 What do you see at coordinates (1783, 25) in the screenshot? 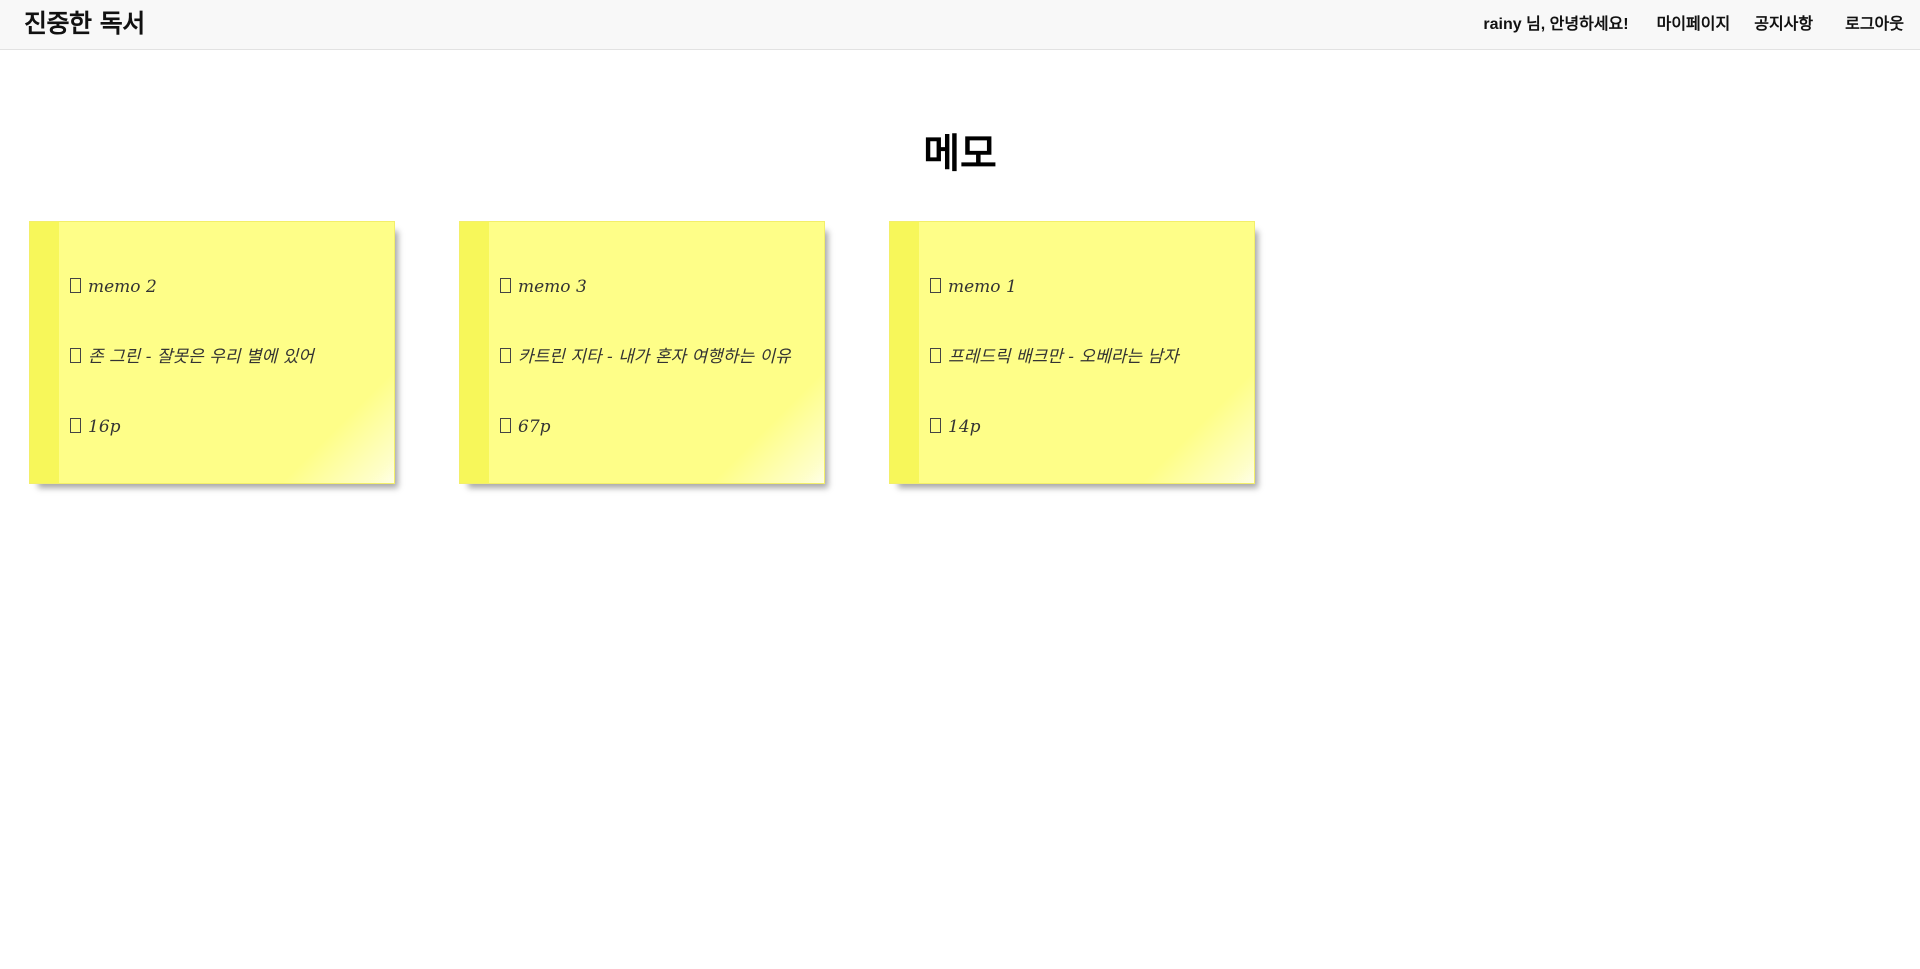
I see `nav-link-notices: 공지사항` at bounding box center [1783, 25].